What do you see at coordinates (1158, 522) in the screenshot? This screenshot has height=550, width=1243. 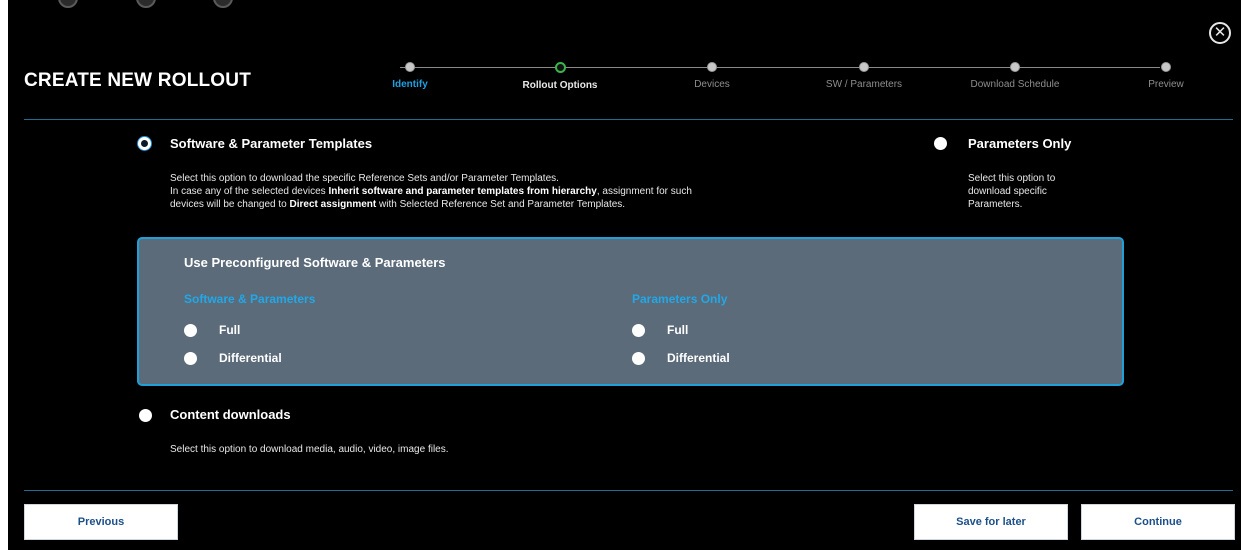 I see `continue-button: Continue` at bounding box center [1158, 522].